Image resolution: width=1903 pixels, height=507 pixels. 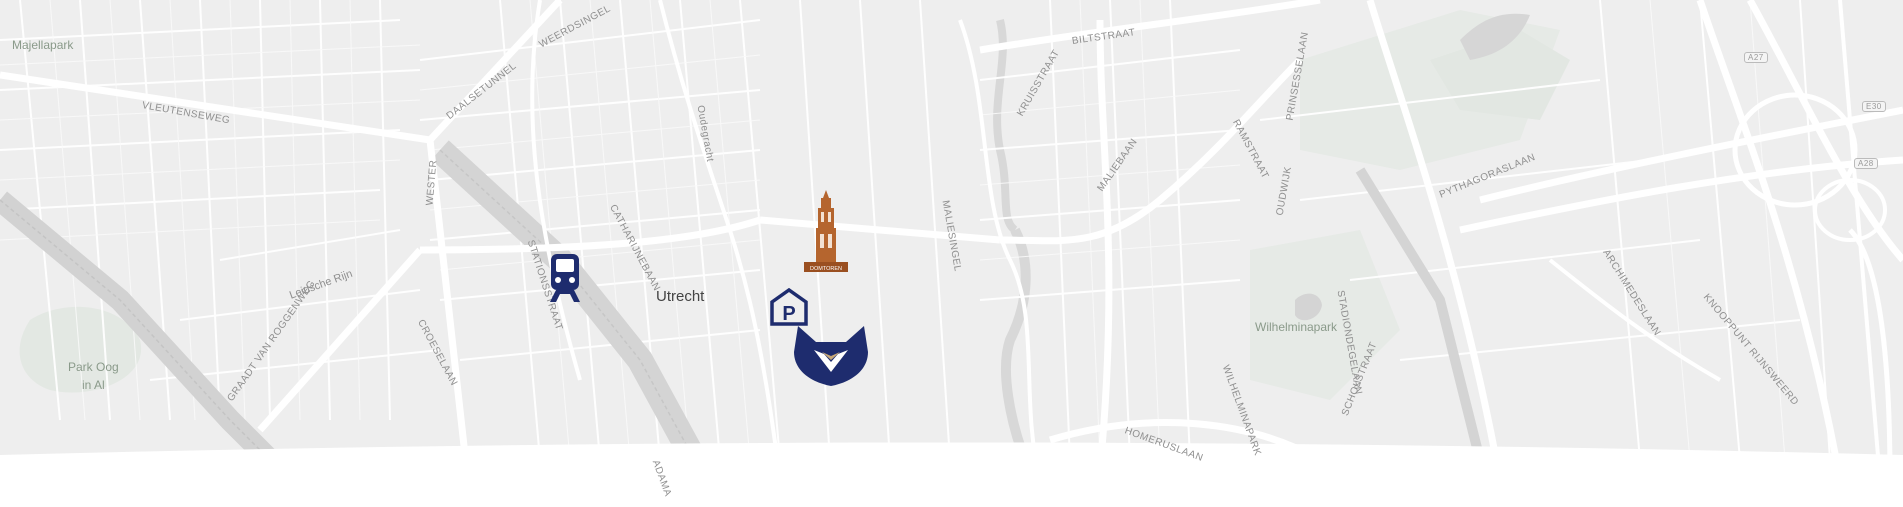 What do you see at coordinates (831, 355) in the screenshot?
I see `fox-logo-icon` at bounding box center [831, 355].